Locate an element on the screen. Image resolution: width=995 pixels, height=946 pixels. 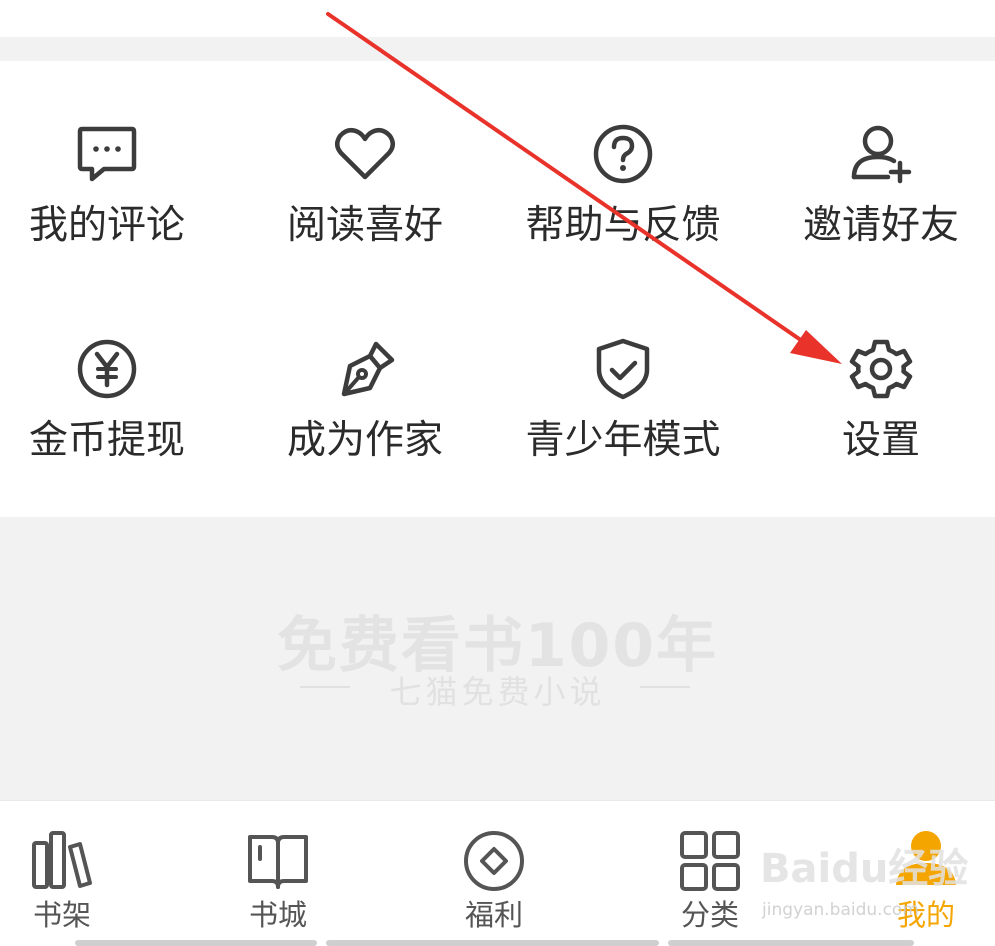
tab-bookshelf: 书架 is located at coordinates (71, 873).